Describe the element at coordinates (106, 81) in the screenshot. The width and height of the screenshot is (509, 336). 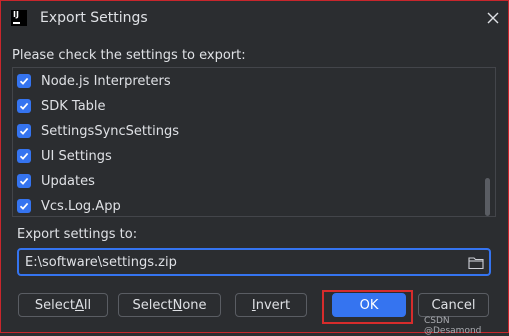
I see `list-item-label: Node.js Interpreters` at that location.